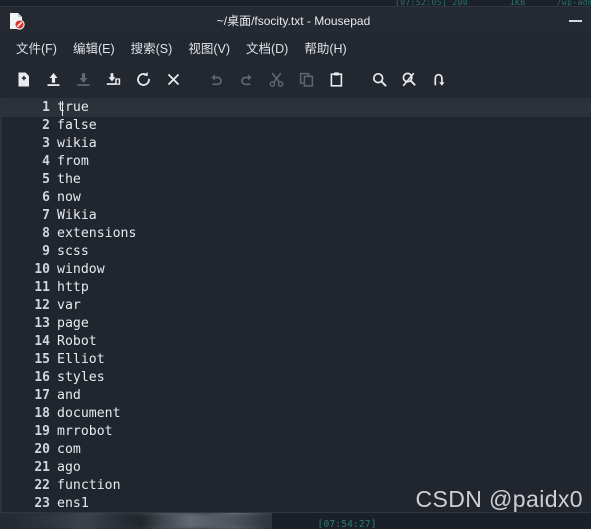 The width and height of the screenshot is (591, 529). I want to click on line-number: 6, so click(46, 197).